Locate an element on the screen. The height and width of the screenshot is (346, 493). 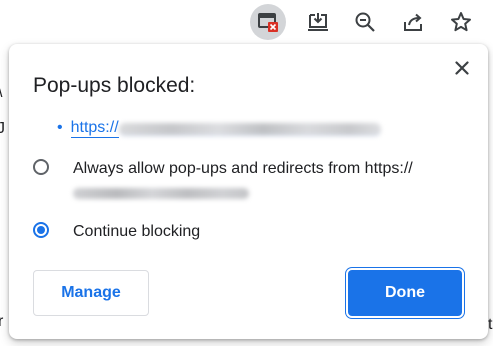
blocked-url-prefix: https:// is located at coordinates (94, 128).